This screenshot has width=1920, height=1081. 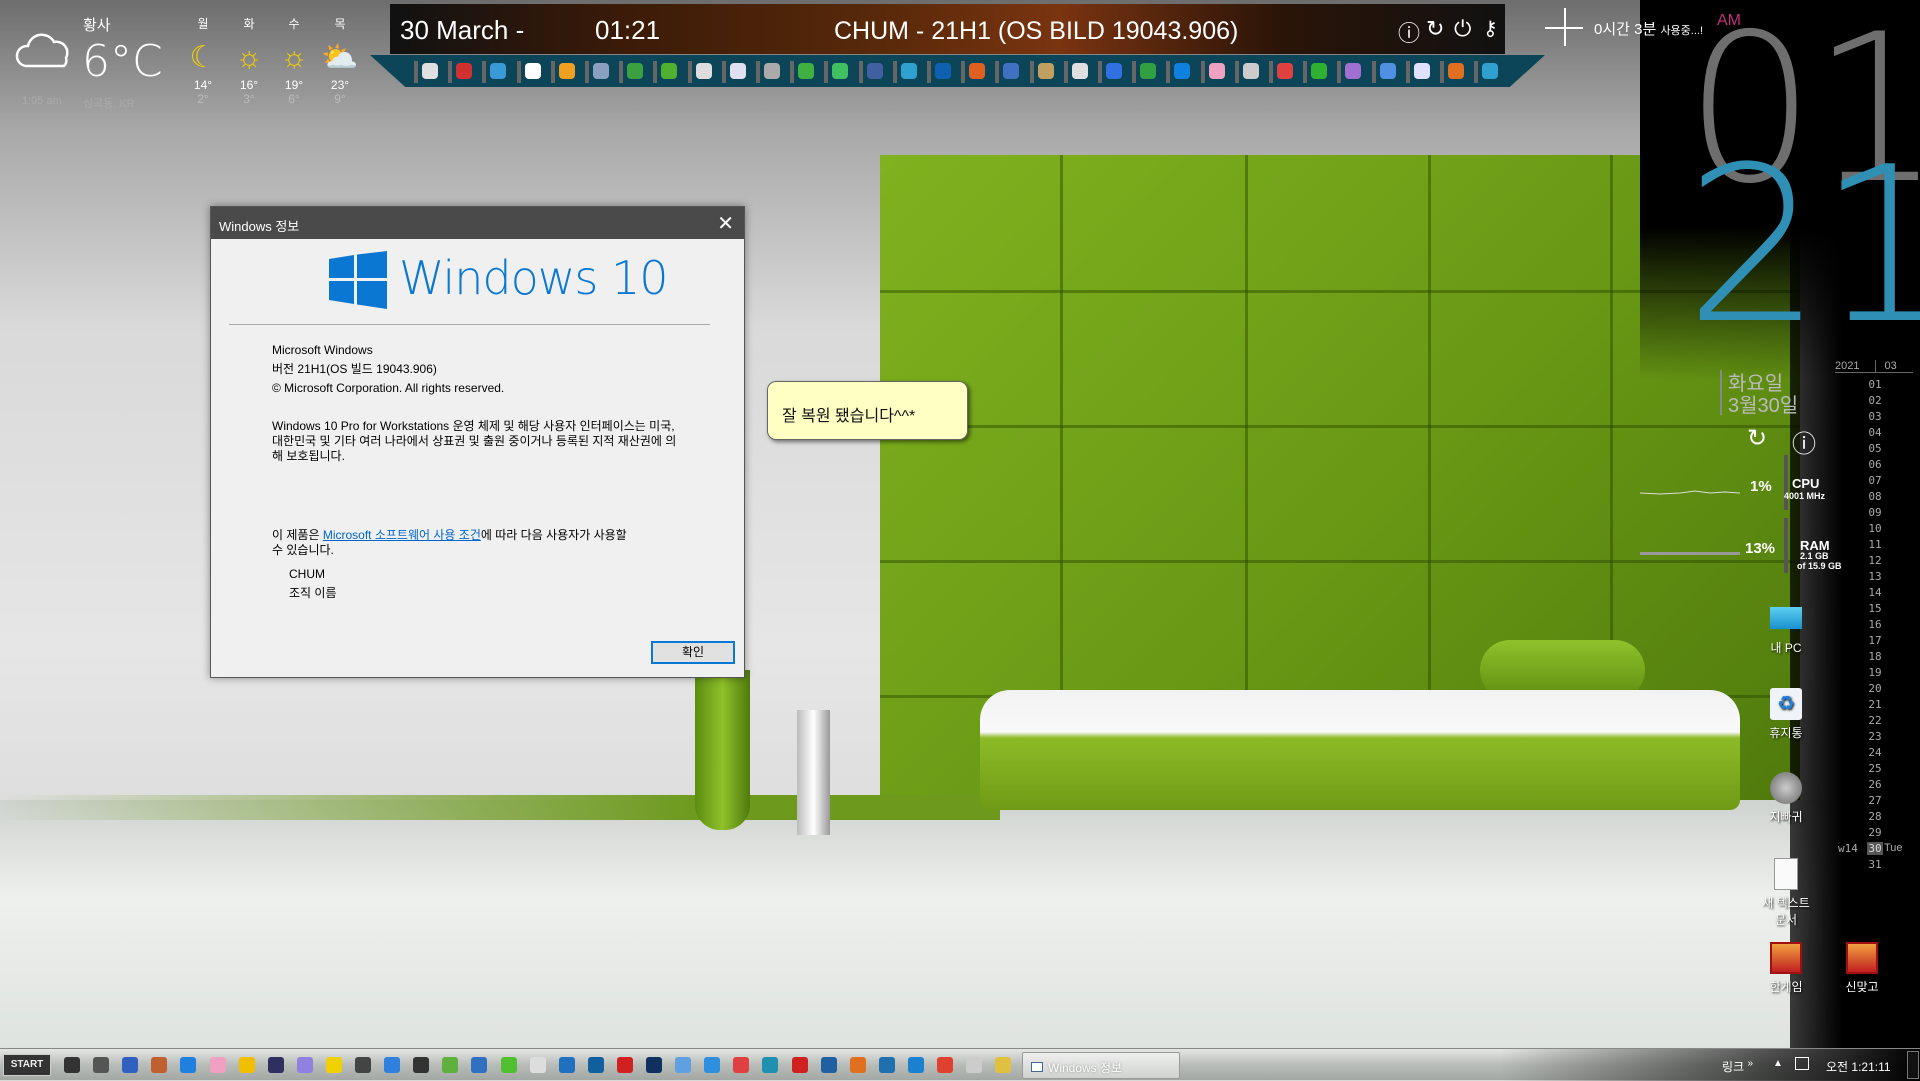 I want to click on close-icon: ✕, so click(x=725, y=223).